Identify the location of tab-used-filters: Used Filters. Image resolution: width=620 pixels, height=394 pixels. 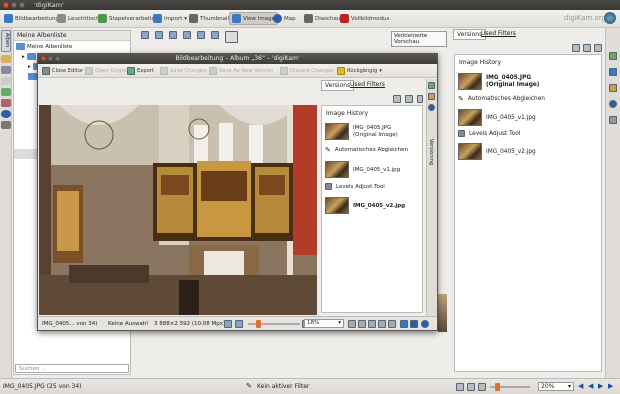
(498, 33).